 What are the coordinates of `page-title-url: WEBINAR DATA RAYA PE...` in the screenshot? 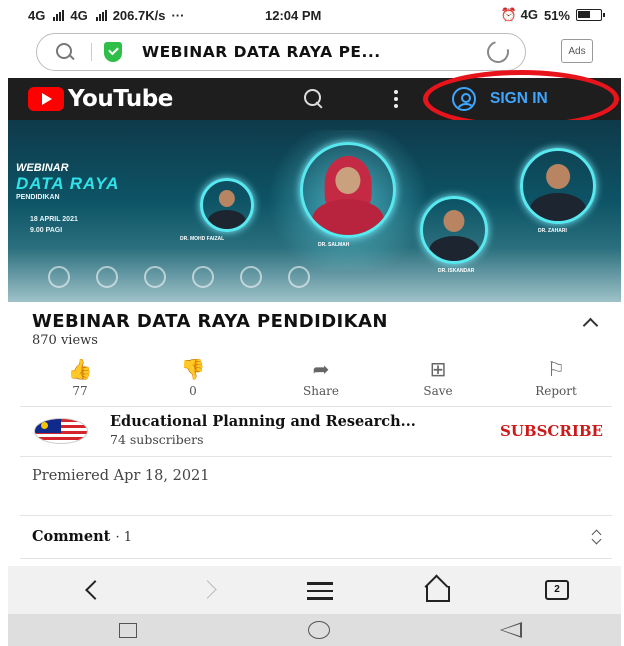 It's located at (311, 52).